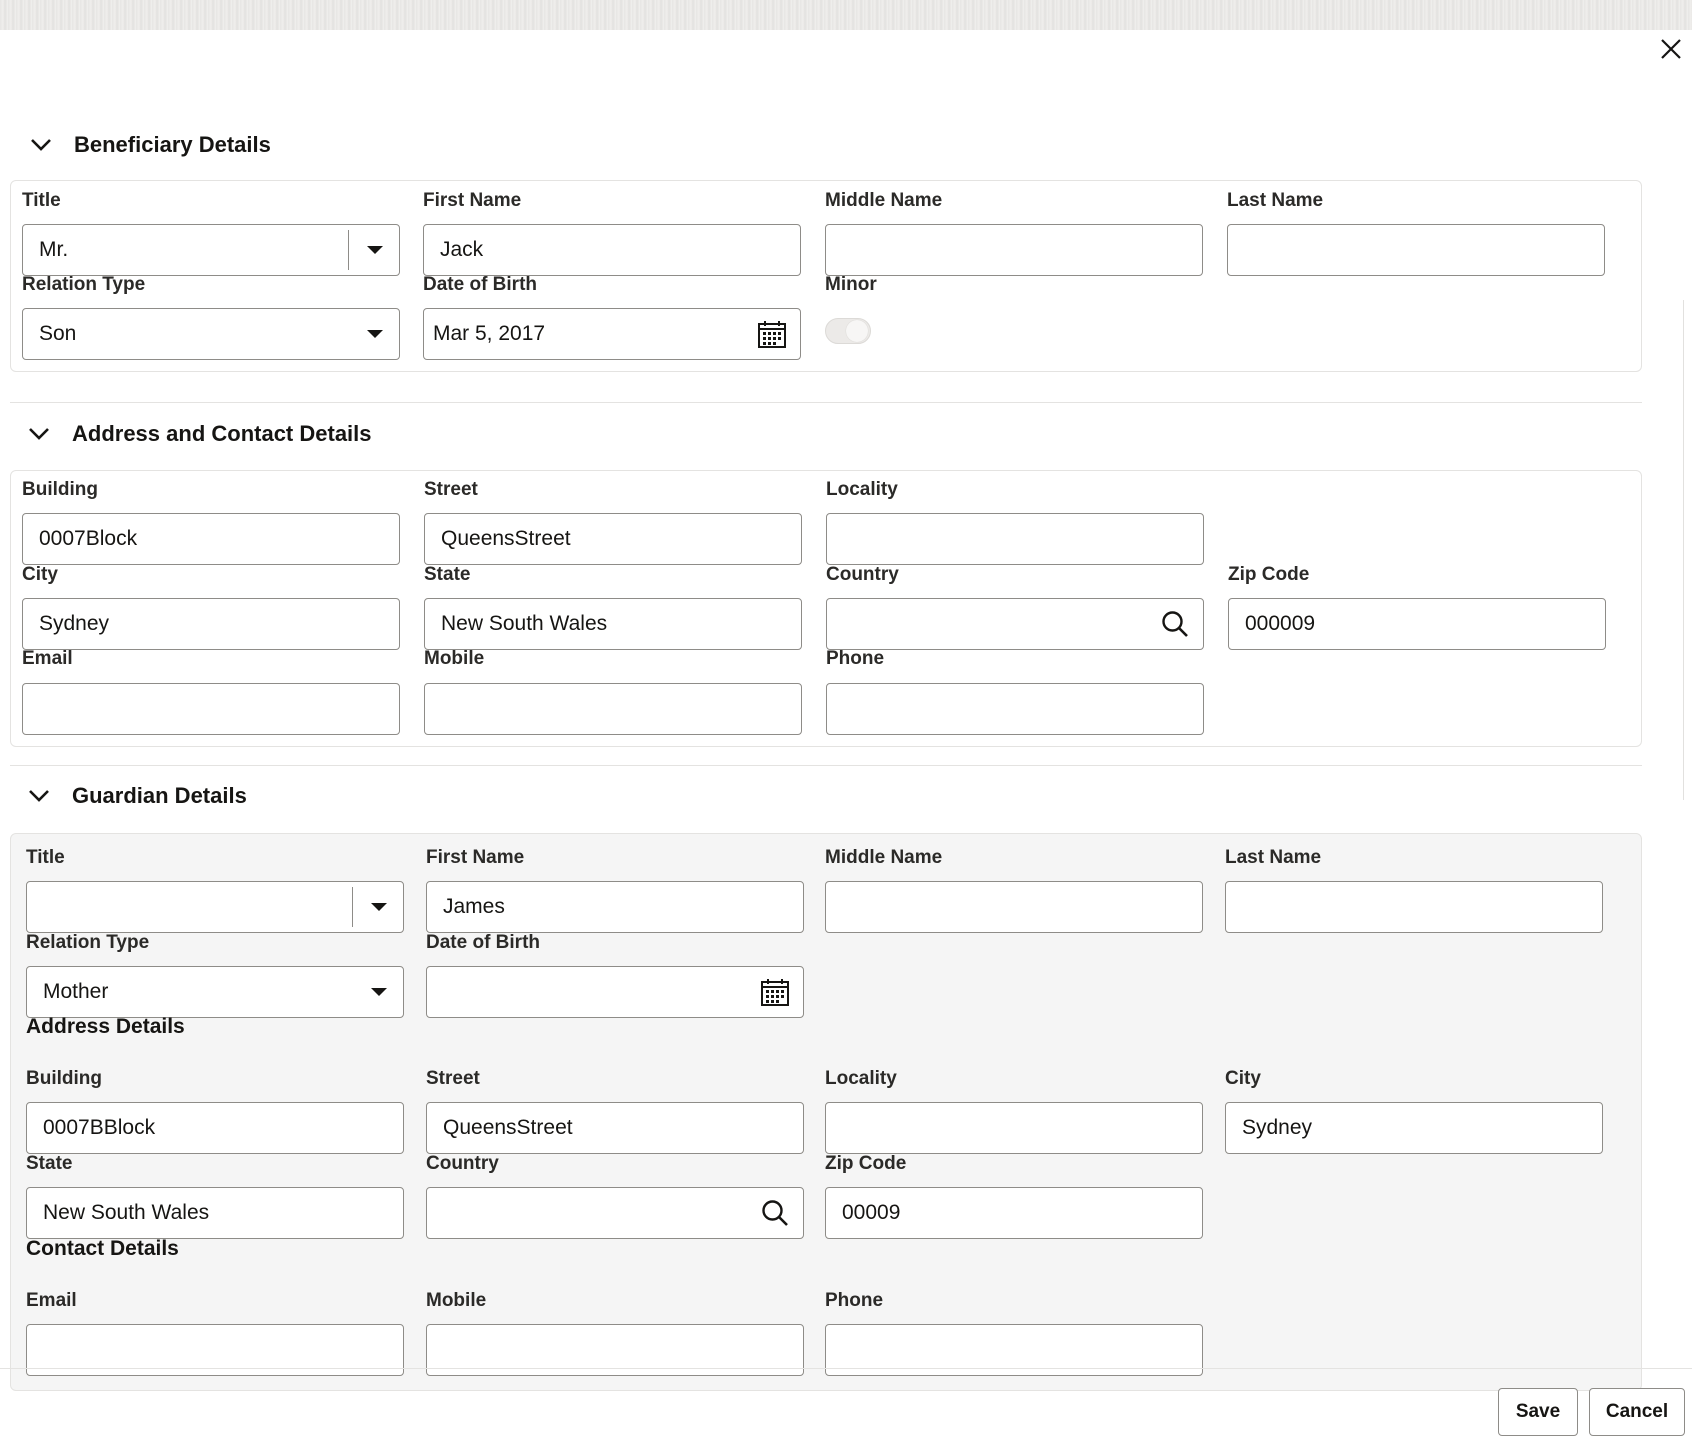 The height and width of the screenshot is (1442, 1692). I want to click on guardian-city-value: Sydney, so click(1277, 1127).